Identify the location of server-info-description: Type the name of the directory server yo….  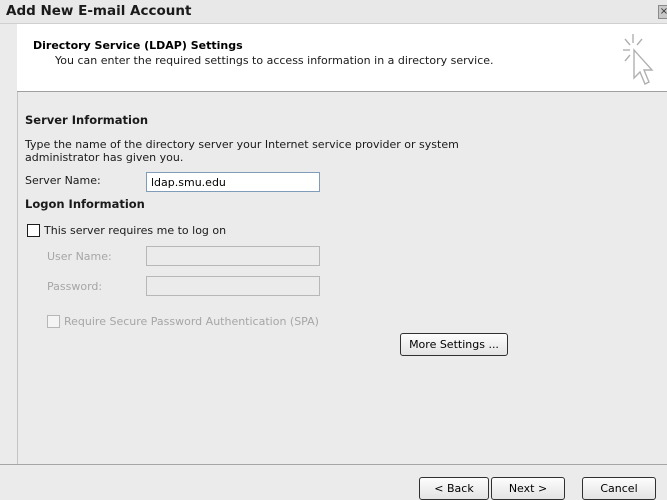
(242, 151).